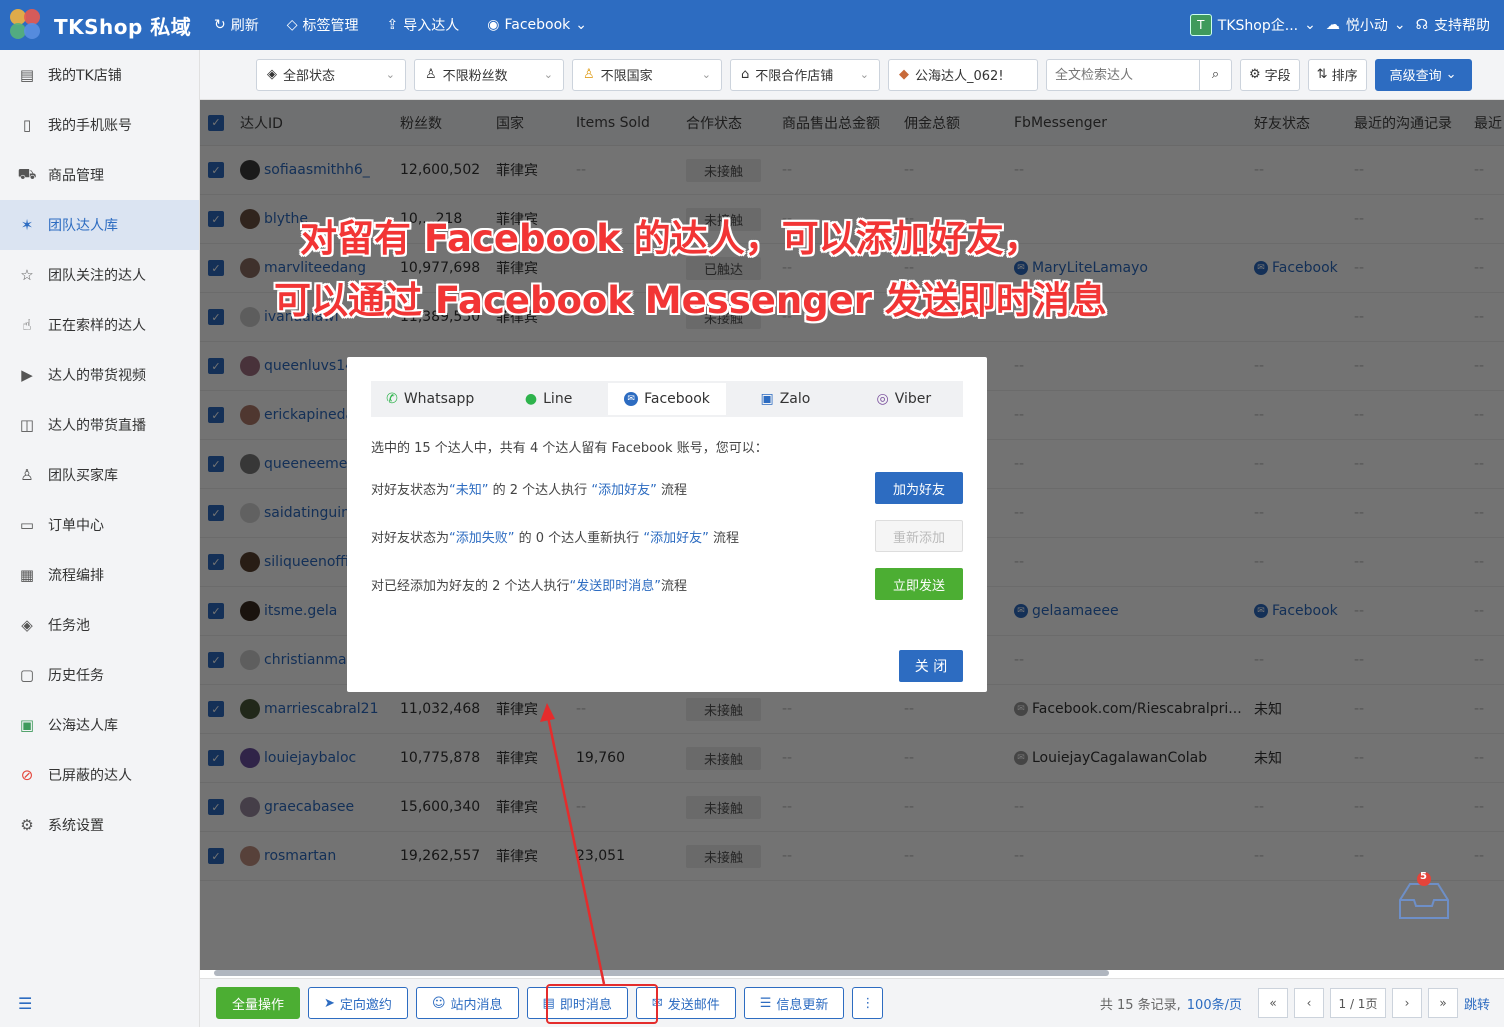 The image size is (1504, 1027). What do you see at coordinates (1423, 74) in the screenshot?
I see `advanced-query-button: 高级查询 ⌄` at bounding box center [1423, 74].